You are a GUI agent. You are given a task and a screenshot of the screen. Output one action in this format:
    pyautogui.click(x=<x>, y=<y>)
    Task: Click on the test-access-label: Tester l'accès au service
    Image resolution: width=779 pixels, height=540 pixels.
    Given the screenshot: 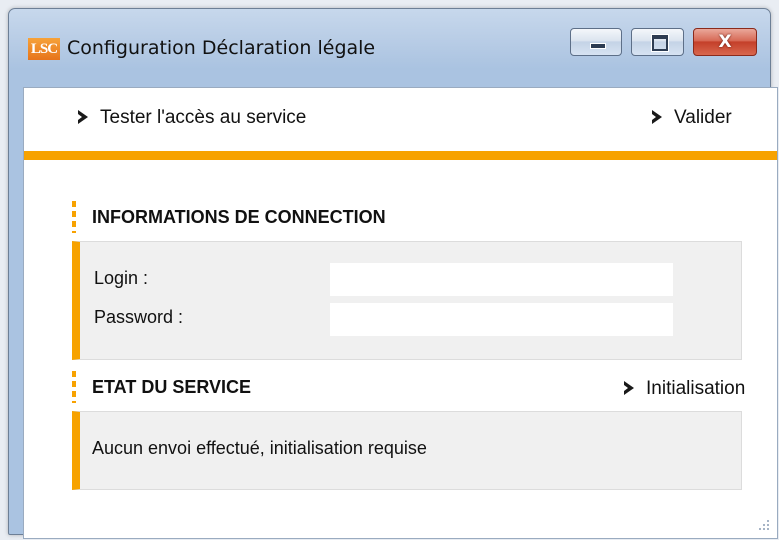 What is the action you would take?
    pyautogui.click(x=203, y=117)
    